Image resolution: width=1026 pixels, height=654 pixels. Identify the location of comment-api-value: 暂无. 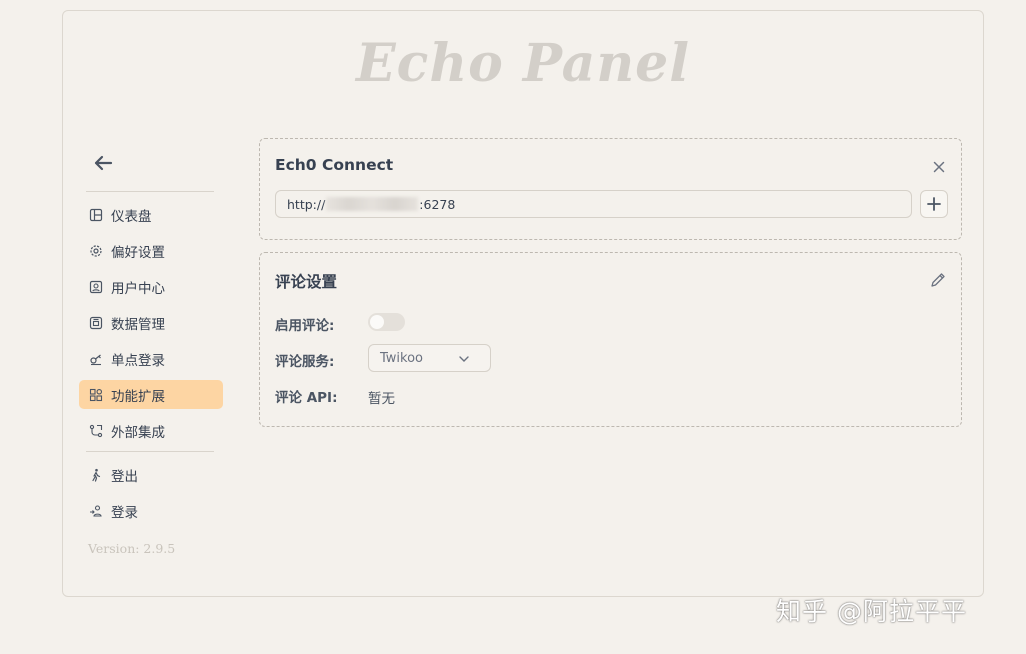
(381, 399).